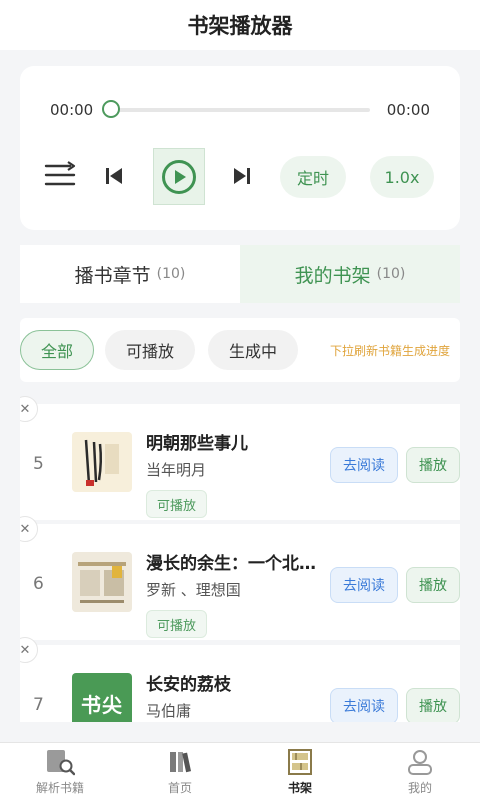 The height and width of the screenshot is (800, 480). What do you see at coordinates (57, 350) in the screenshot?
I see `filter-all-chip: 全部` at bounding box center [57, 350].